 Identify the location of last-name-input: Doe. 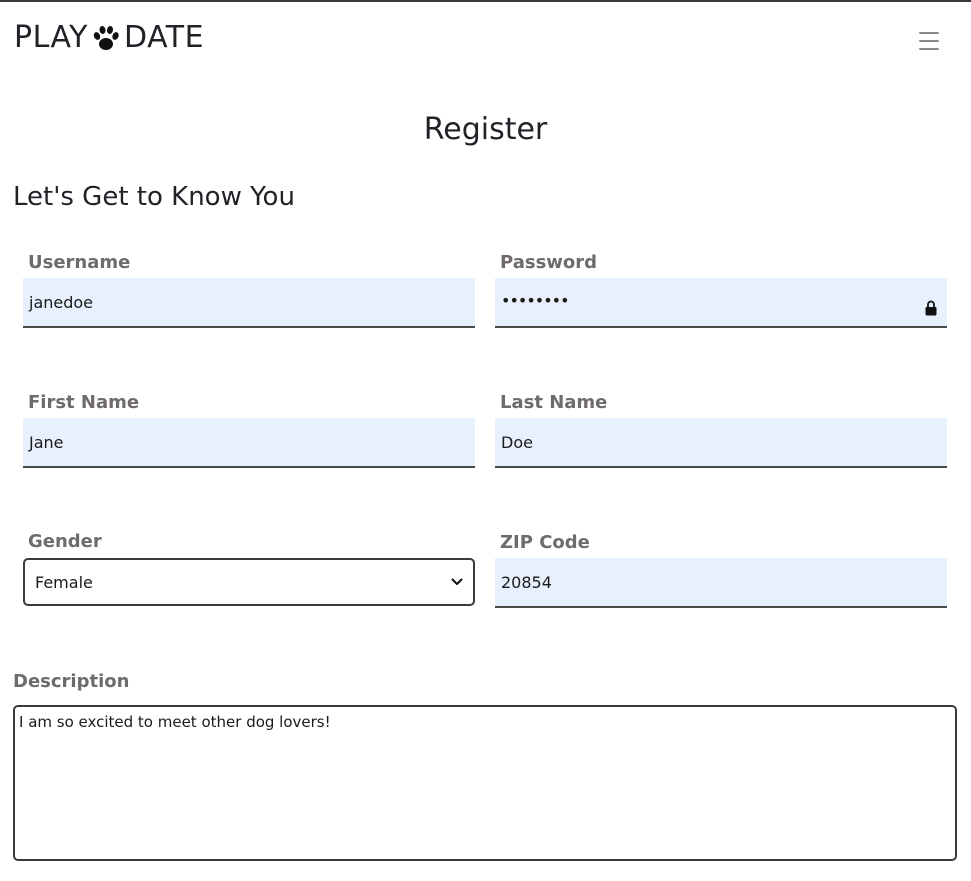
(721, 443).